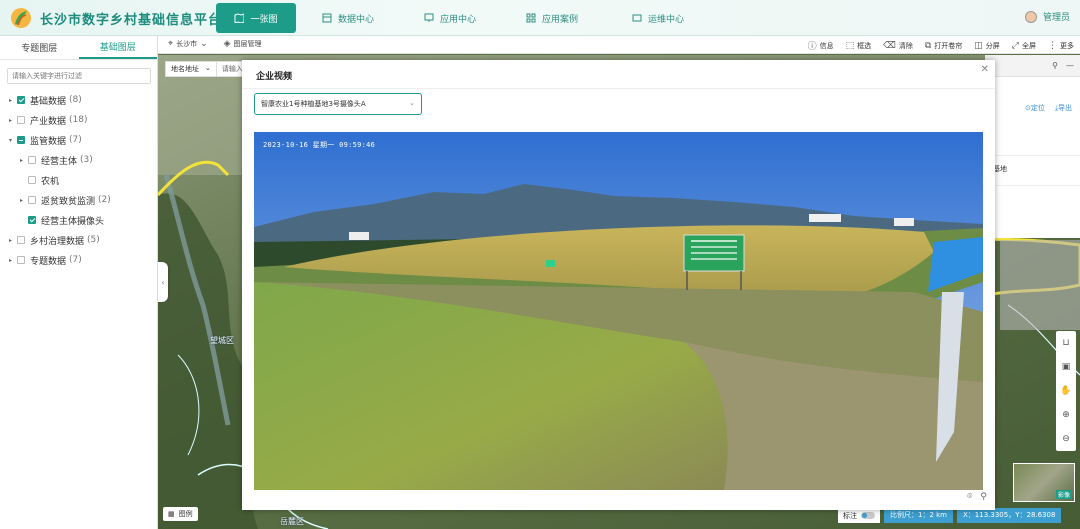  Describe the element at coordinates (239, 18) in the screenshot. I see `map-icon` at that location.